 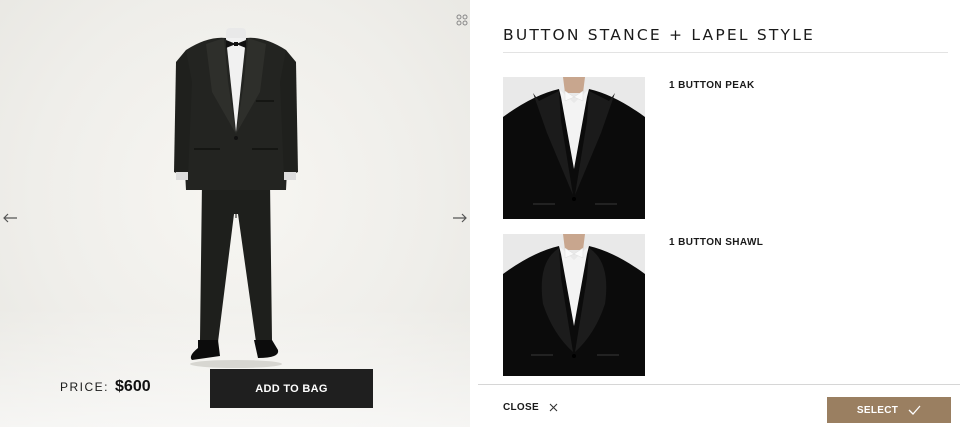 I want to click on select-button: SELECT, so click(x=889, y=410).